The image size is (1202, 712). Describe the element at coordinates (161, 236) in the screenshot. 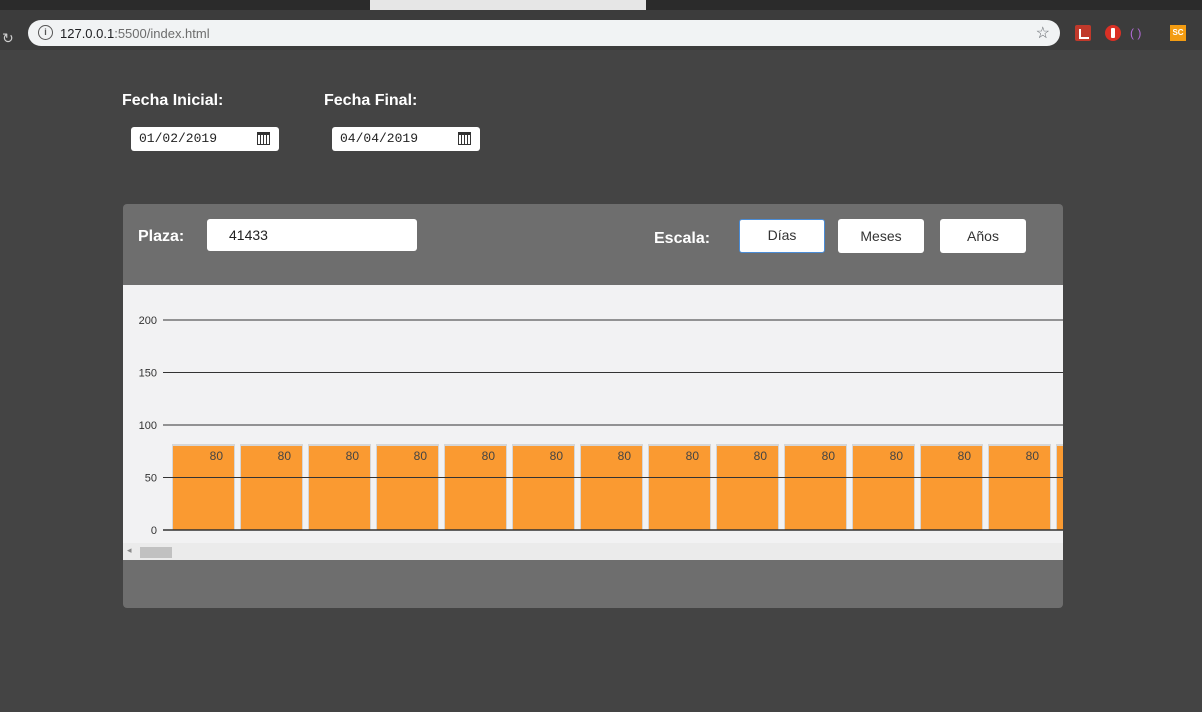

I see `plaza-label: Plaza:` at that location.